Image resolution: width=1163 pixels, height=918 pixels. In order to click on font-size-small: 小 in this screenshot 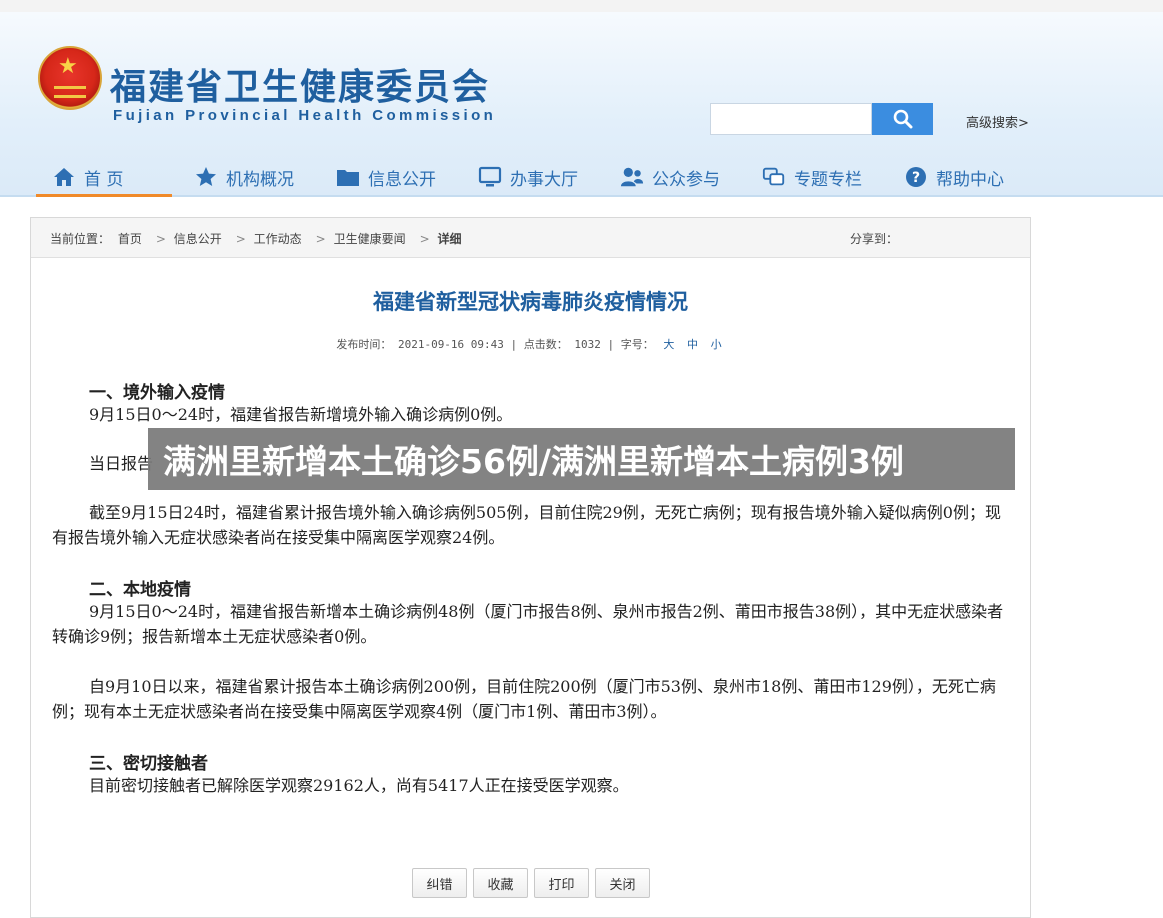, I will do `click(716, 344)`.